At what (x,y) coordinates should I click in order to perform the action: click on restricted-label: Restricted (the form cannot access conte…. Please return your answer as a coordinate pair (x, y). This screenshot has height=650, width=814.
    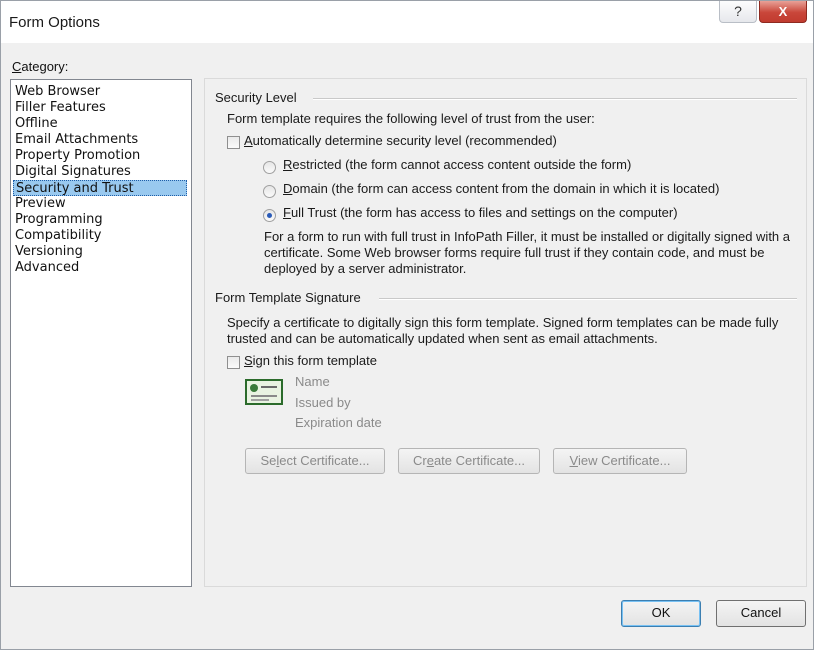
    Looking at the image, I should click on (457, 164).